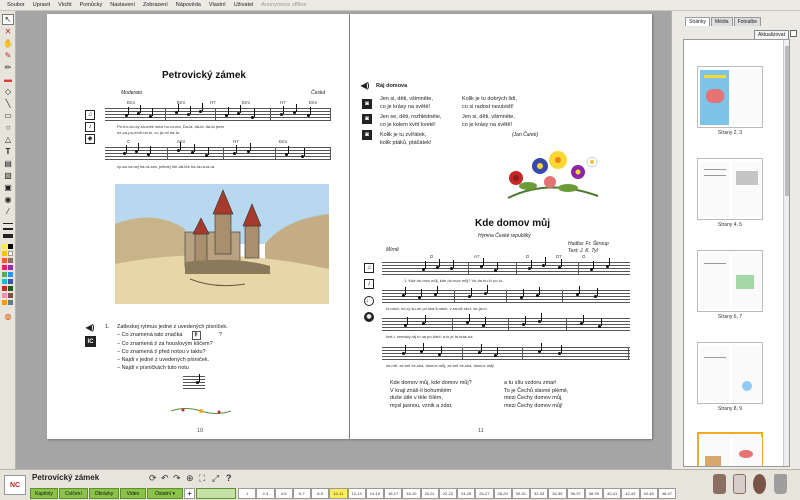 Image resolution: width=800 pixels, height=500 pixels. Describe the element at coordinates (8, 19) in the screenshot. I see `pointer-tool-icon: ↖` at that location.